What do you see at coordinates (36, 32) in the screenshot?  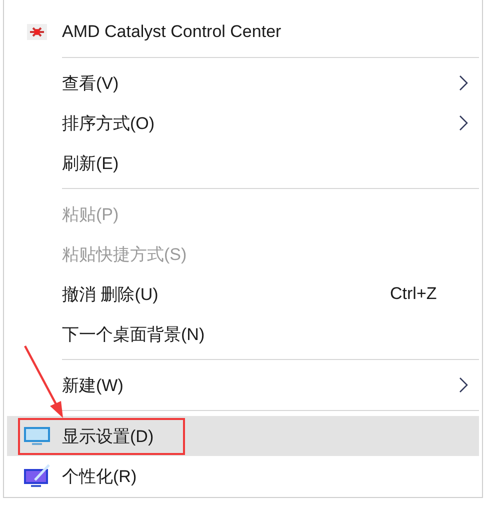 I see `amd-logo-icon` at bounding box center [36, 32].